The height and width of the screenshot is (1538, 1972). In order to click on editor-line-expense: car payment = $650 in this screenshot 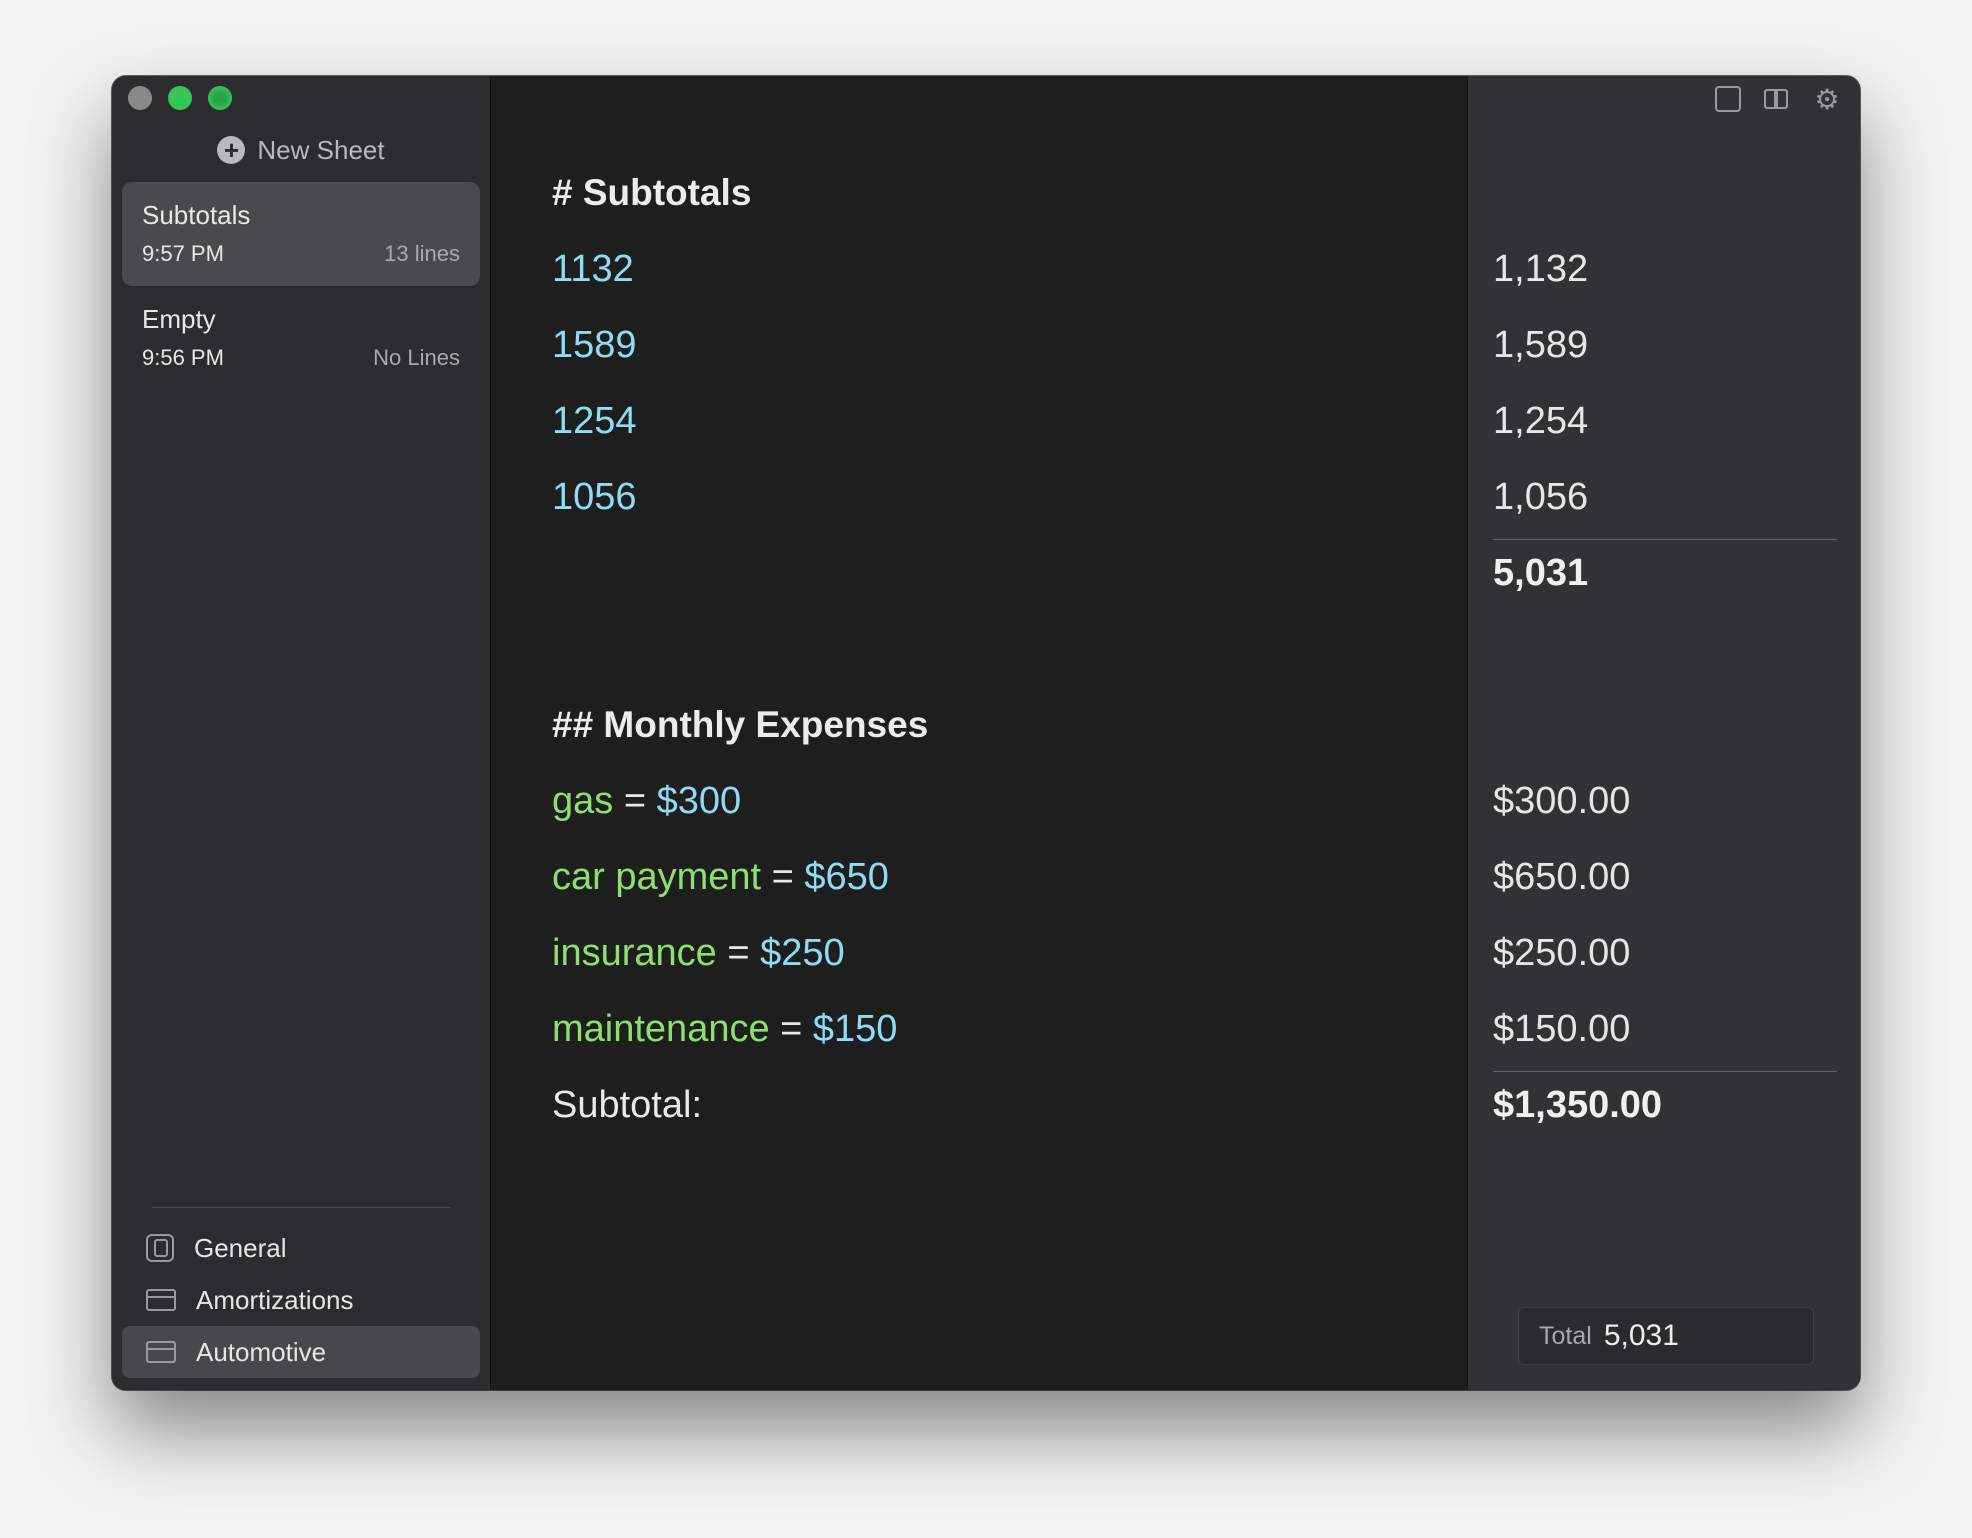, I will do `click(720, 877)`.